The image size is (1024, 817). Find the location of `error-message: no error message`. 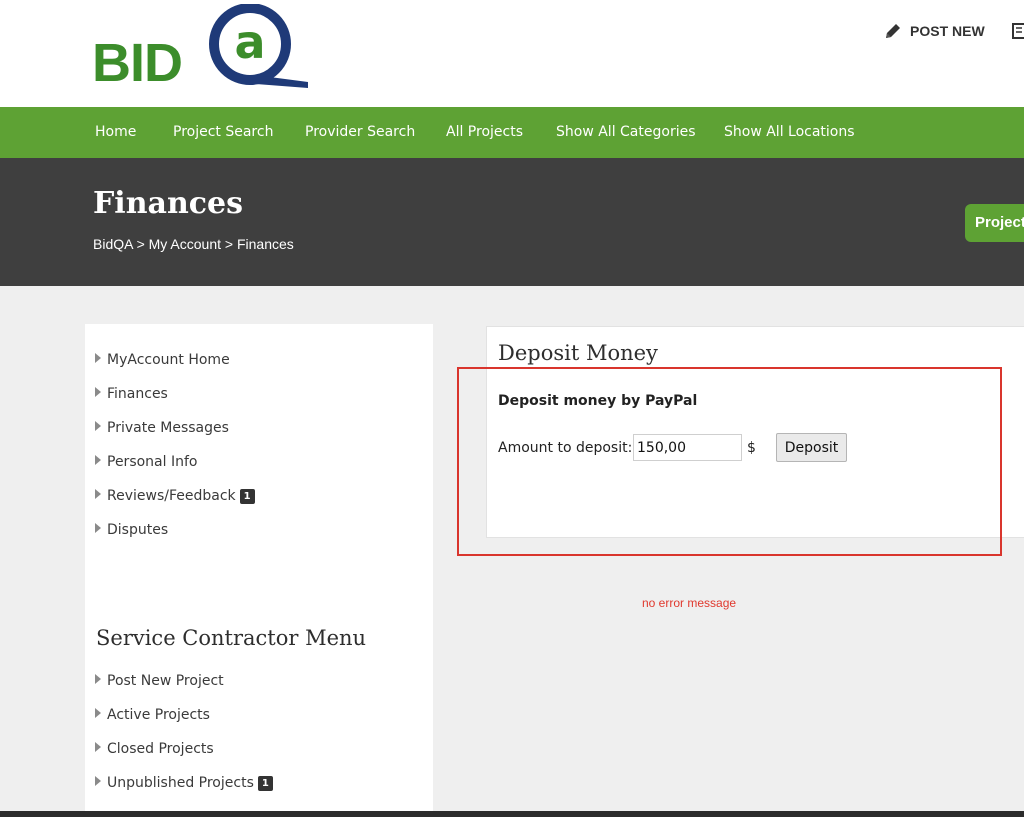

error-message: no error message is located at coordinates (689, 603).